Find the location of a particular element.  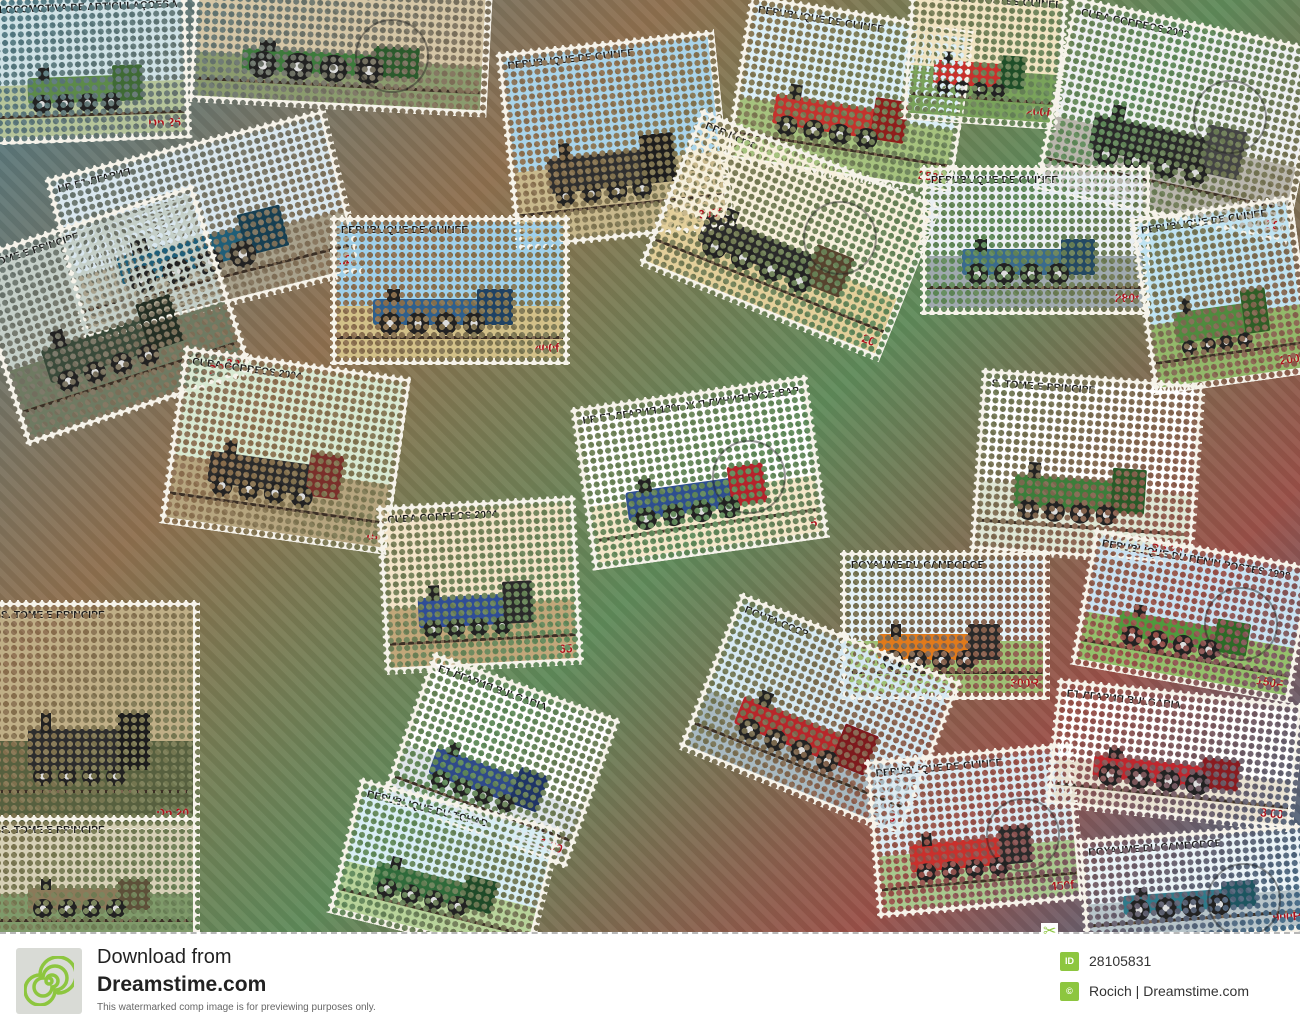

postage-stamp: REPUBLIQUE DE GUINEE 200f is located at coordinates (1214, 295).